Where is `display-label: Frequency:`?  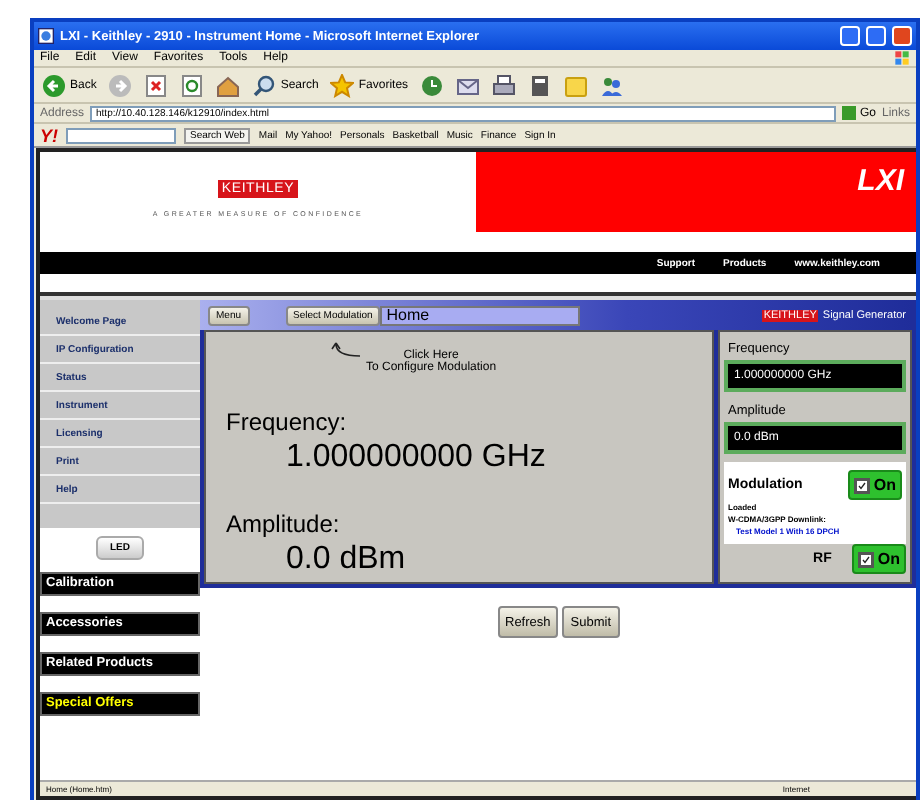 display-label: Frequency: is located at coordinates (287, 422).